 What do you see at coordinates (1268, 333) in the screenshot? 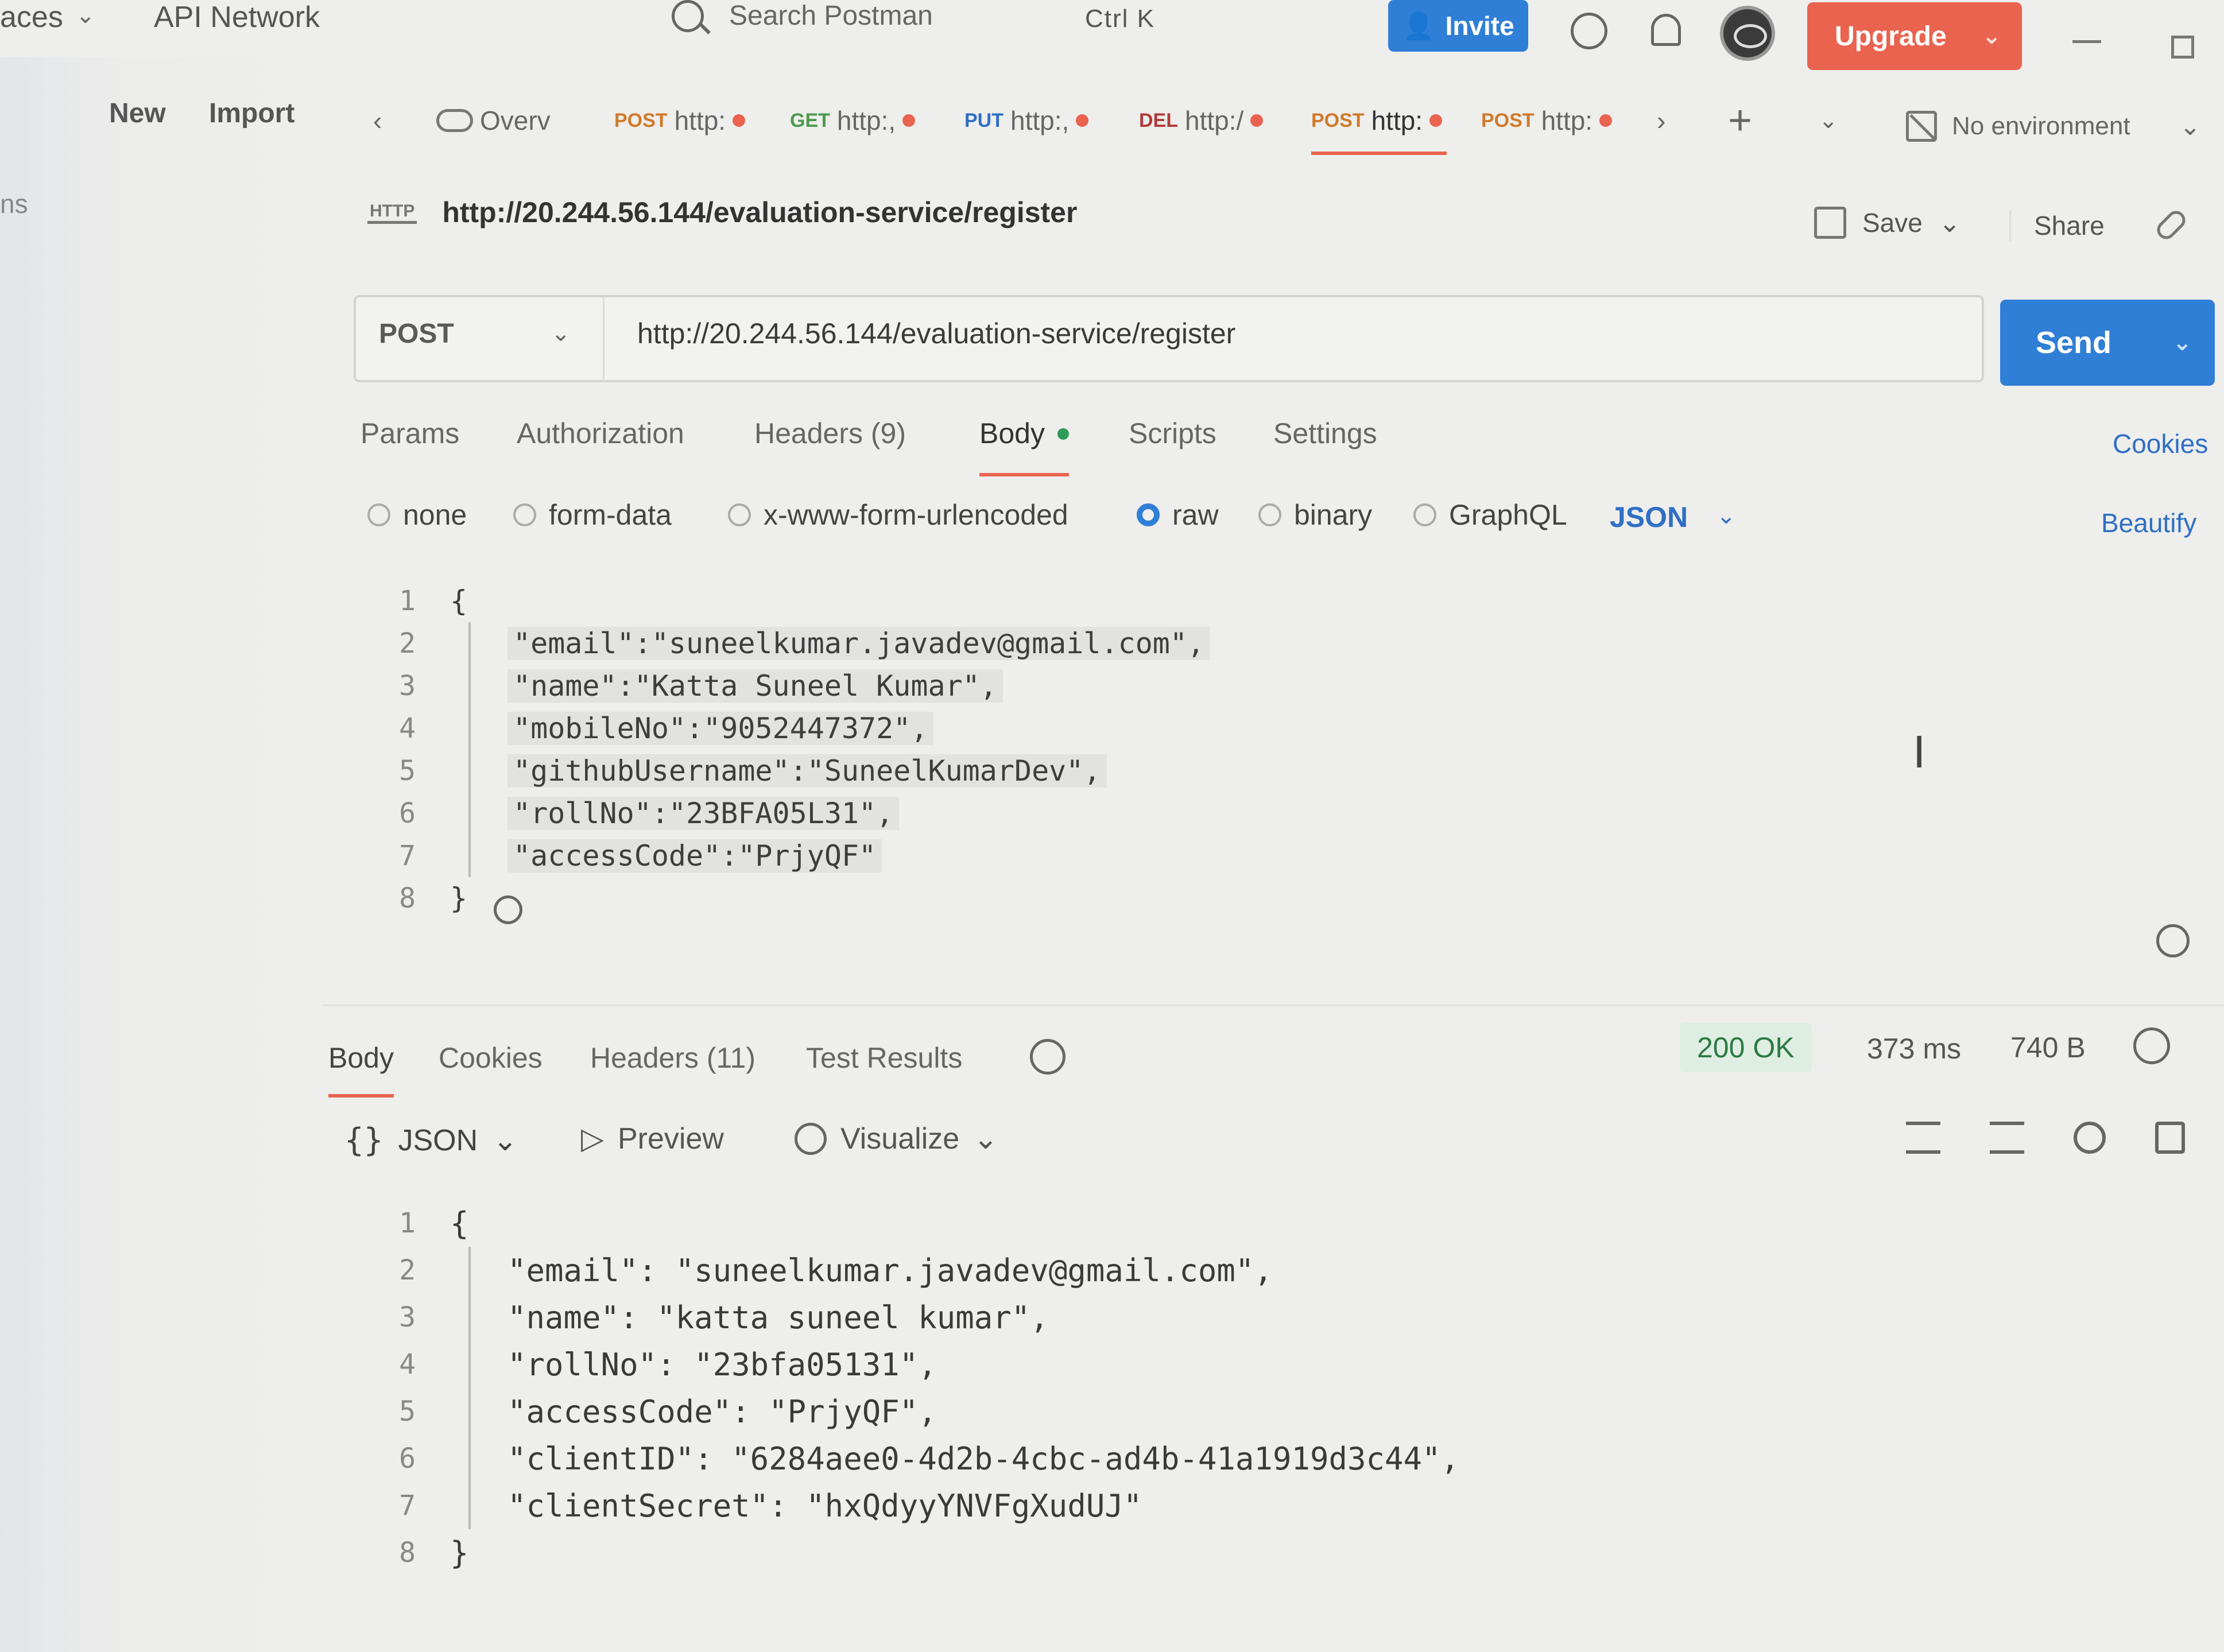
I see `url-input` at bounding box center [1268, 333].